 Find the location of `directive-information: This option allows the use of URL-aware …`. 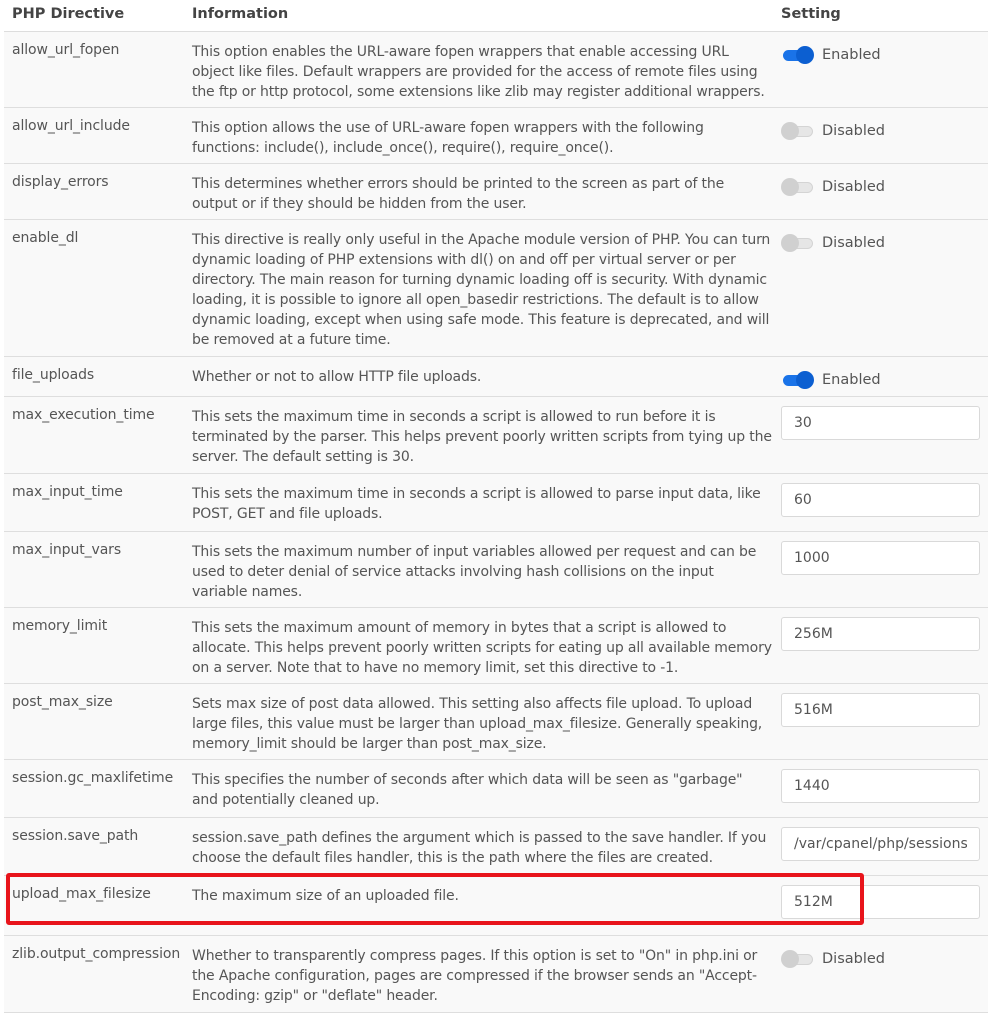

directive-information: This option allows the use of URL-aware … is located at coordinates (448, 138).